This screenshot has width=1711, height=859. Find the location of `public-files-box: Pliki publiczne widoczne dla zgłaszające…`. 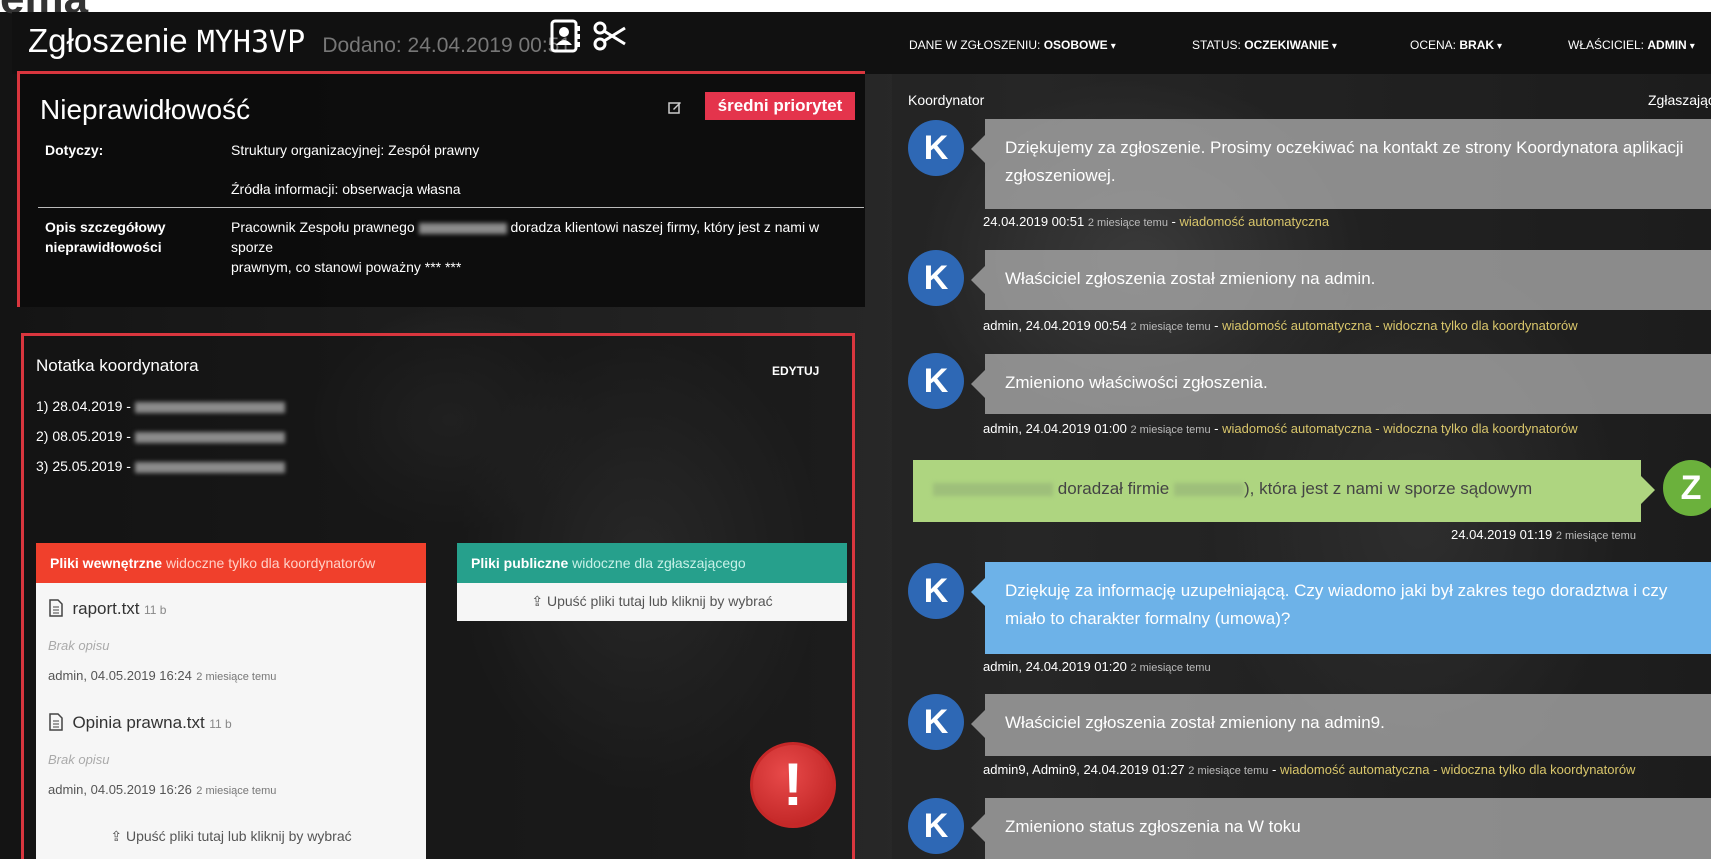

public-files-box: Pliki publiczne widoczne dla zgłaszające… is located at coordinates (652, 582).